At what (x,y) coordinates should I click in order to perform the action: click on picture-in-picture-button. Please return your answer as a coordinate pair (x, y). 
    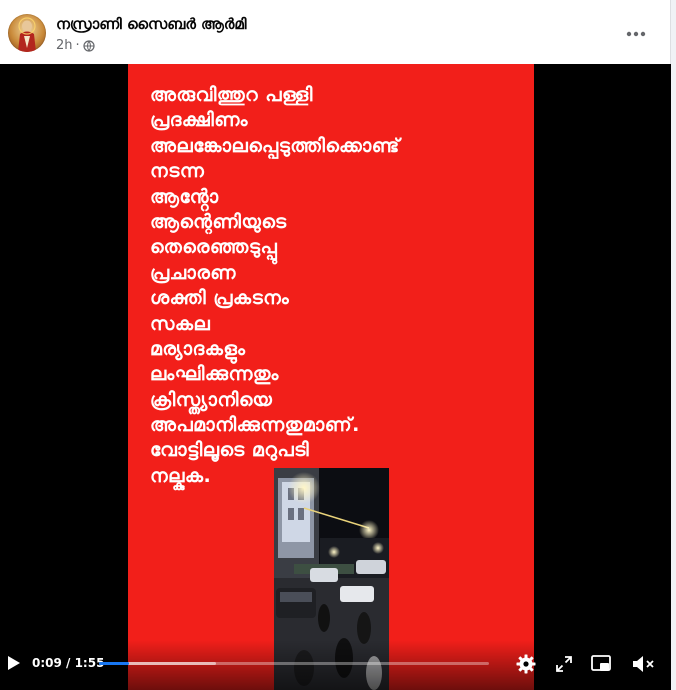
    Looking at the image, I should click on (601, 664).